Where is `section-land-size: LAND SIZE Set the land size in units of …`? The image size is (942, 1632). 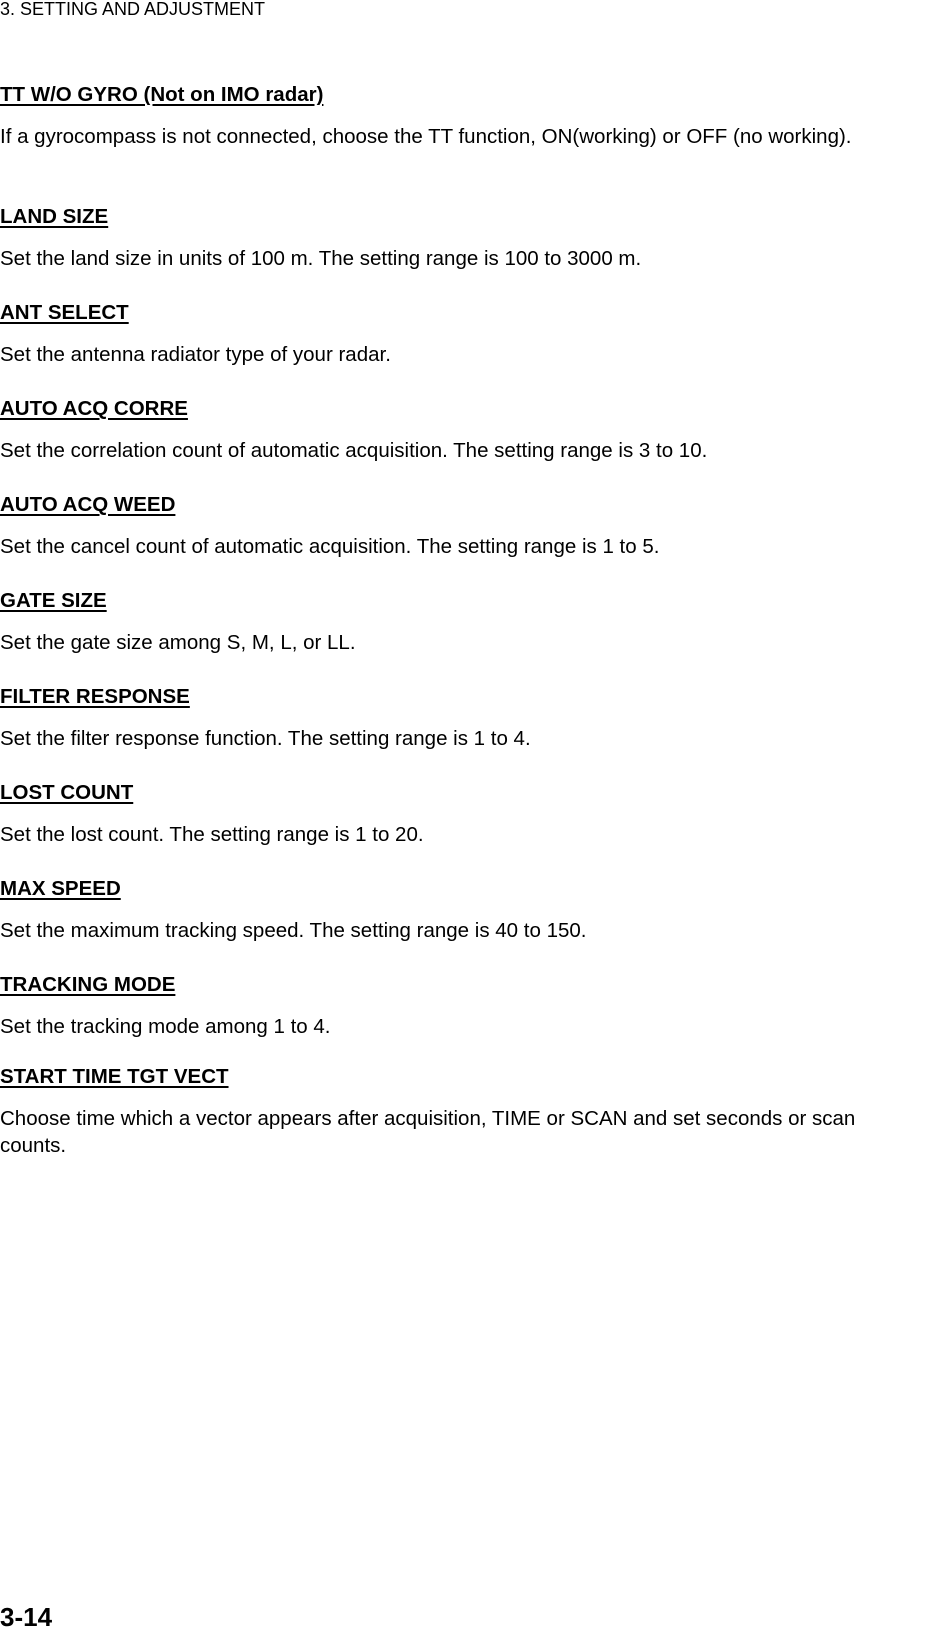 section-land-size: LAND SIZE Set the land size in units of … is located at coordinates (471, 238).